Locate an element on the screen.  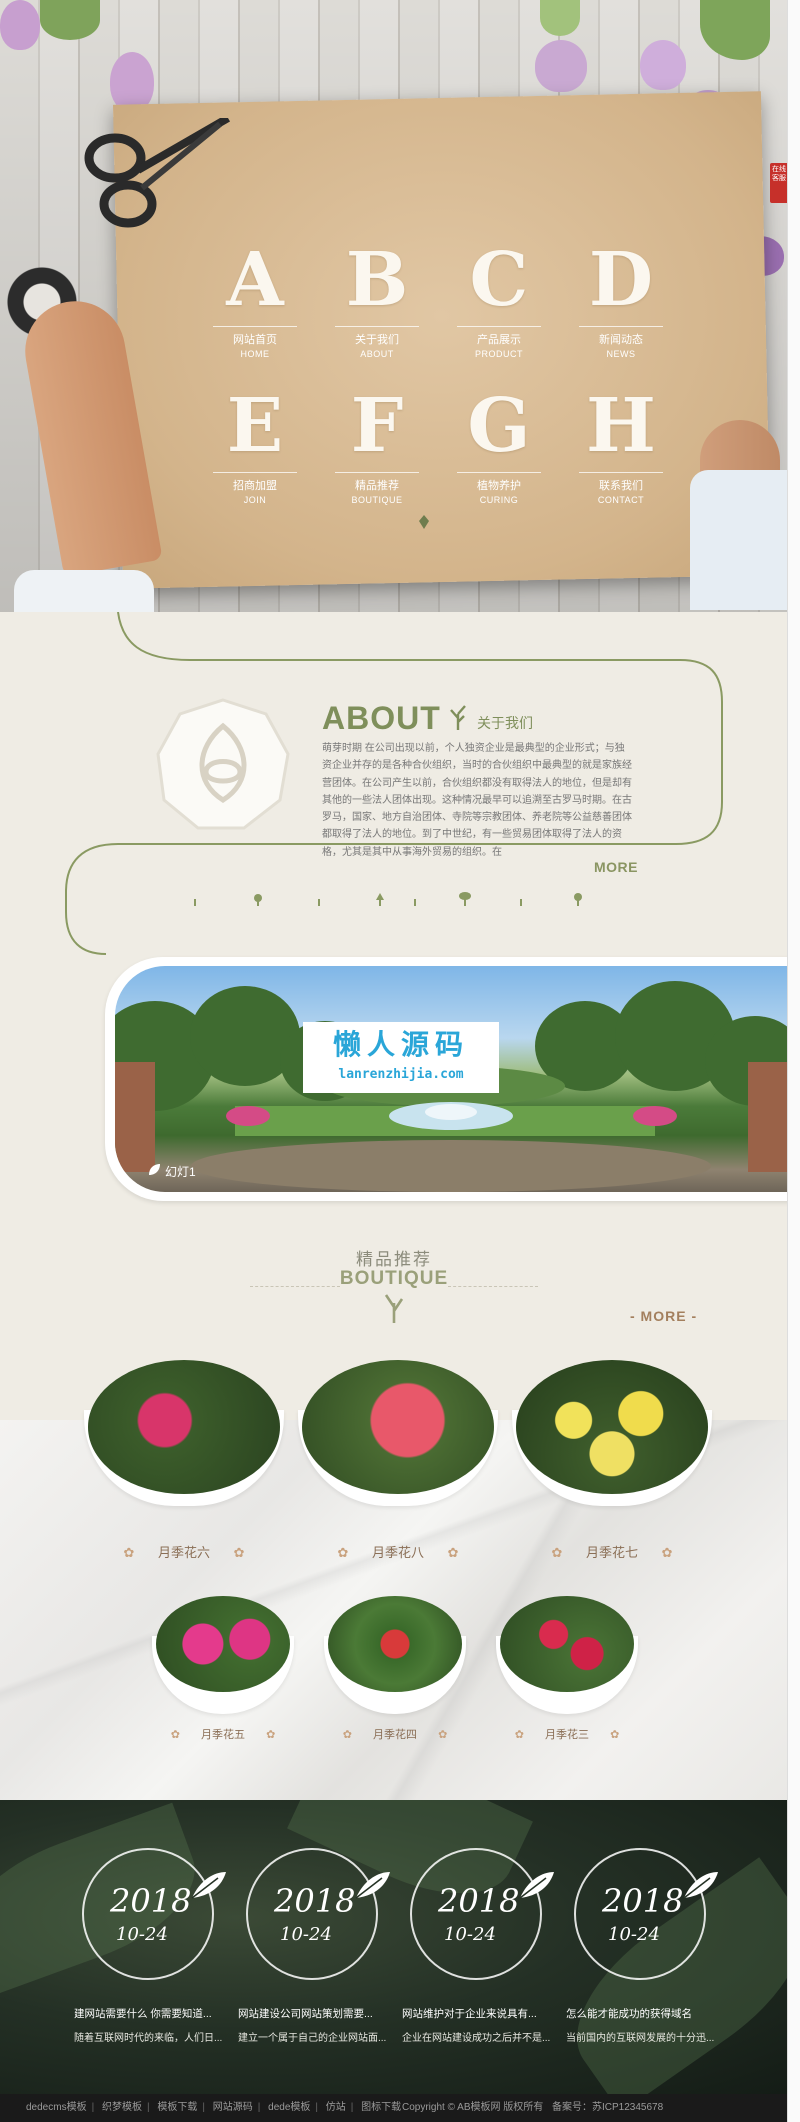
icp-record: 备案号：苏ICP12345678 is located at coordinates (608, 2107).